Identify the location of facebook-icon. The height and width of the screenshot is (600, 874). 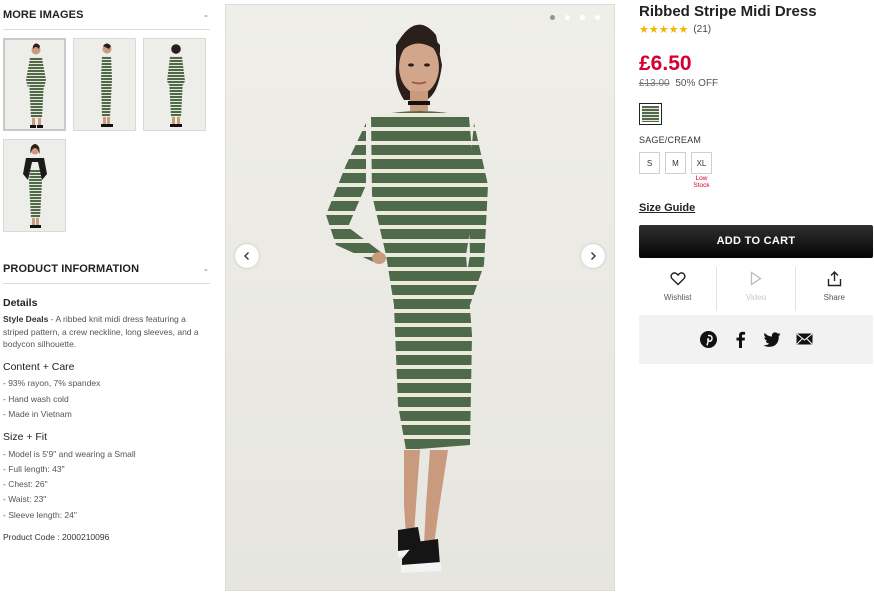
(740, 339).